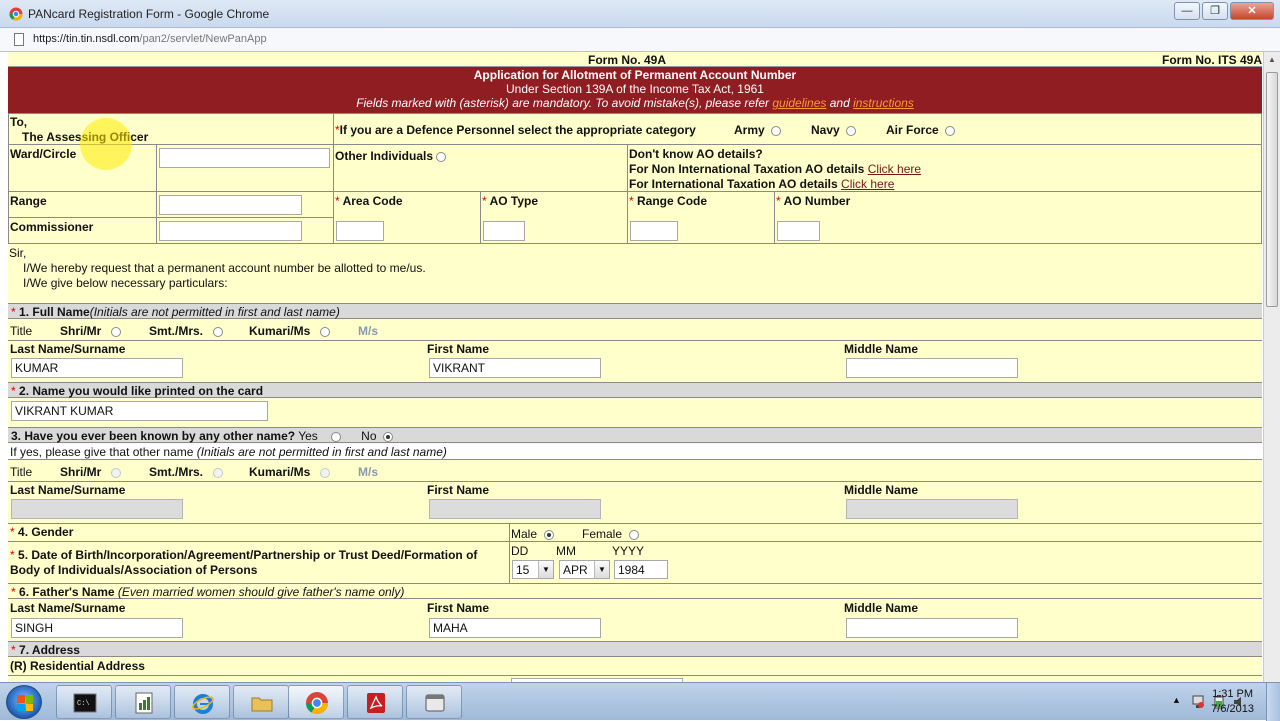 This screenshot has height=721, width=1280. What do you see at coordinates (798, 231) in the screenshot?
I see `ao-number-input` at bounding box center [798, 231].